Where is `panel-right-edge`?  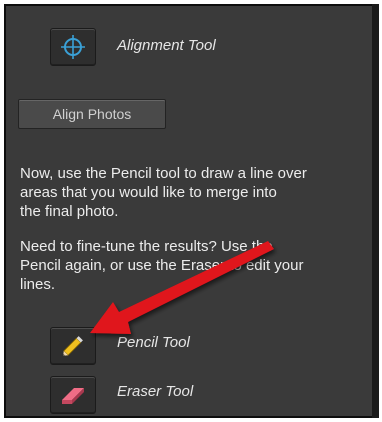 panel-right-edge is located at coordinates (375, 211).